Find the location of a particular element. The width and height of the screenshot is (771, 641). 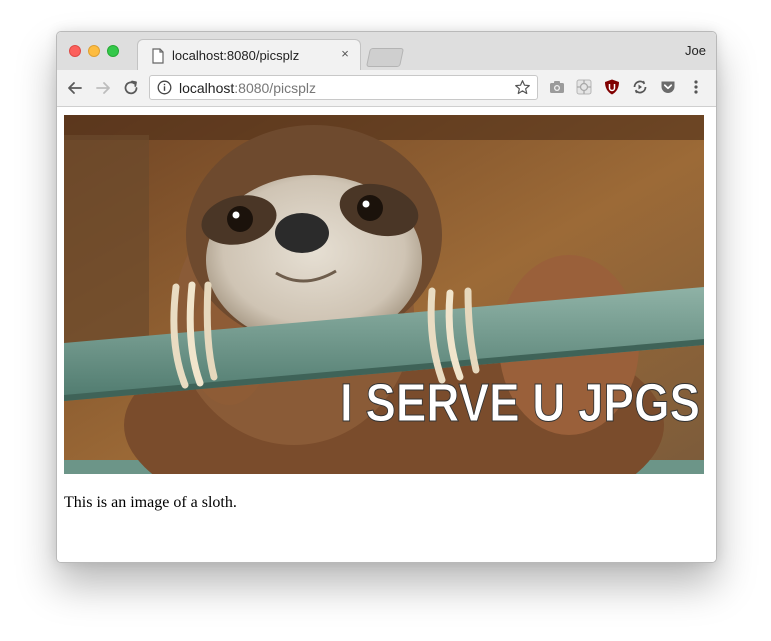

ublock-shield-icon is located at coordinates (612, 87).